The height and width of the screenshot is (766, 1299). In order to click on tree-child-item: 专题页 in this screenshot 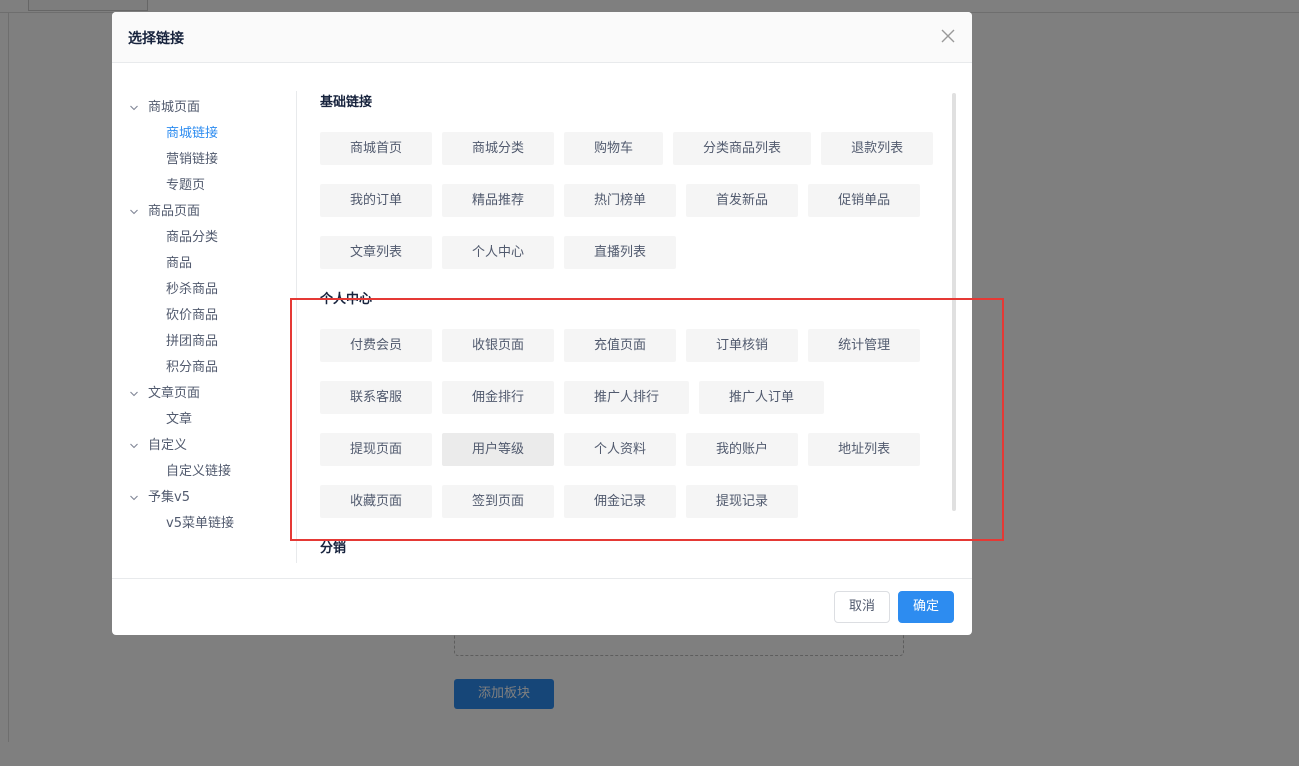, I will do `click(206, 186)`.